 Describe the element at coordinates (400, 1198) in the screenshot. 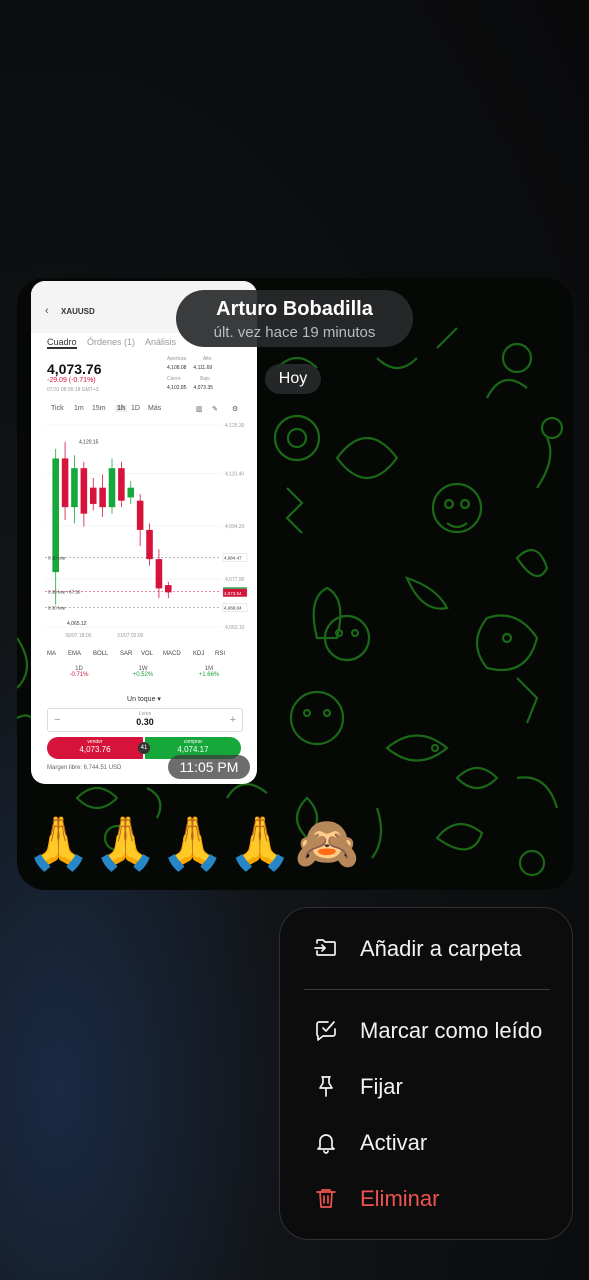

I see `menu-item-label: Eliminar` at that location.